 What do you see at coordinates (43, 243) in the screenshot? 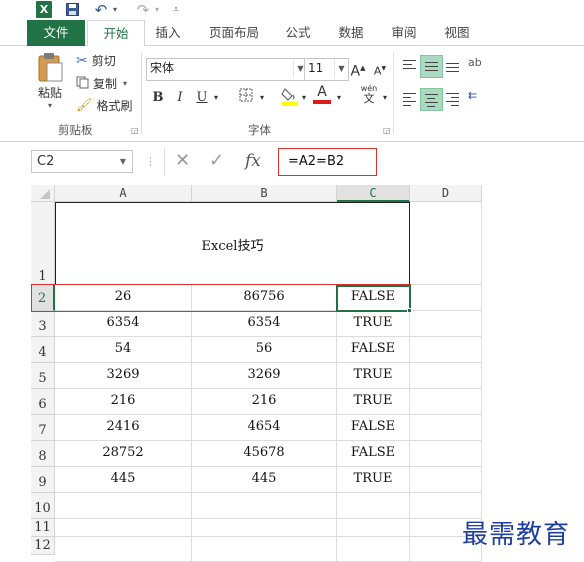
I see `row-header-1: 1` at bounding box center [43, 243].